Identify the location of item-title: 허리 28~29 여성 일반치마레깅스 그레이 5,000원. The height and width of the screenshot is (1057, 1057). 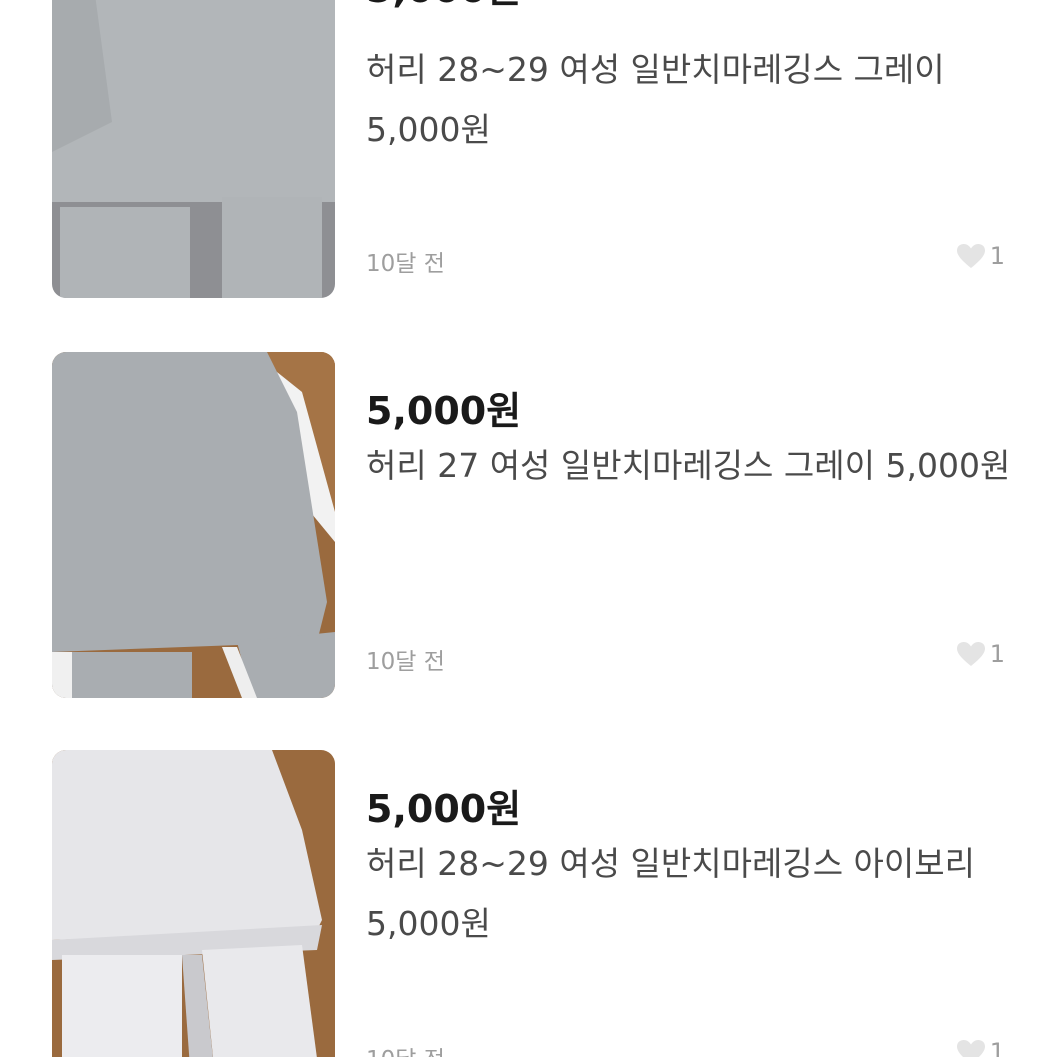
(655, 99).